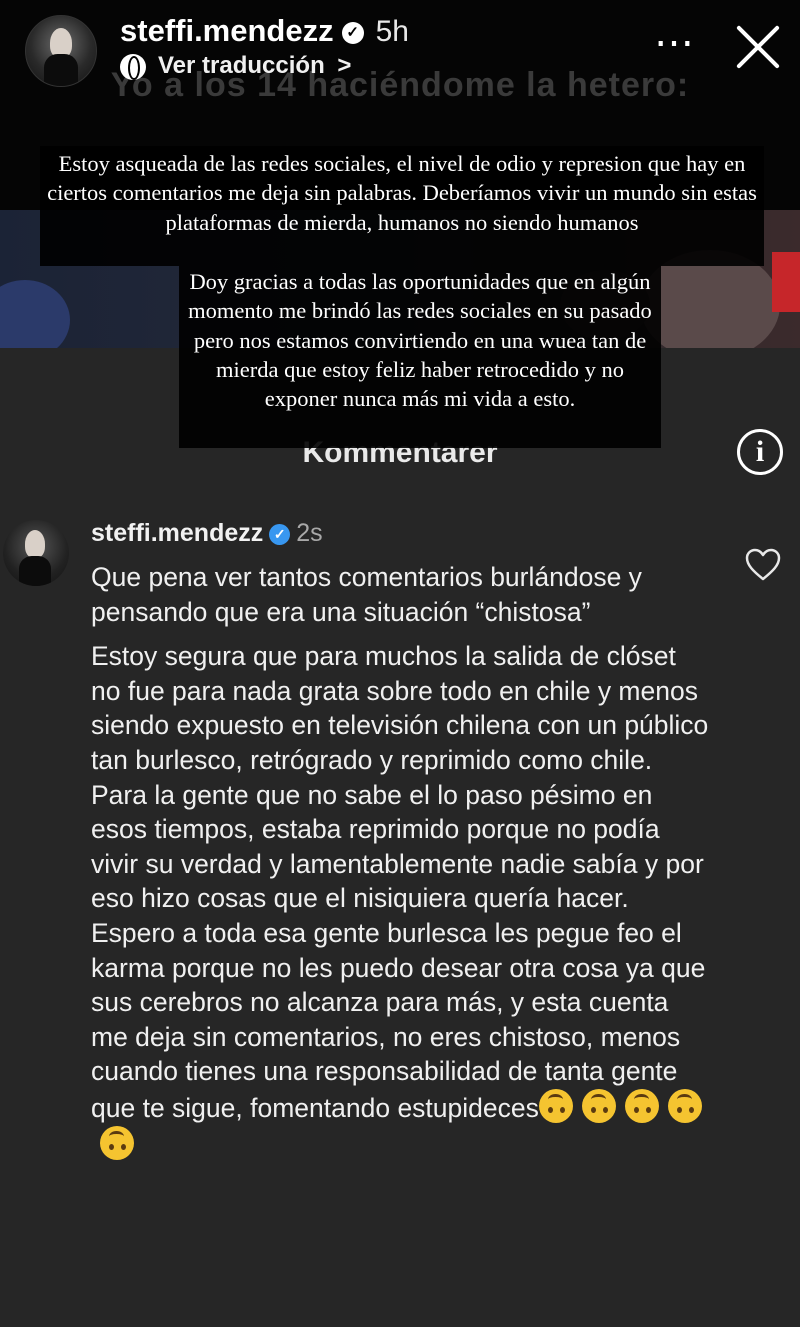 This screenshot has height=1327, width=800. Describe the element at coordinates (400, 50) in the screenshot. I see `story-header: steffi.mendezz ✓ 5h Ver traducción > ⋯` at that location.